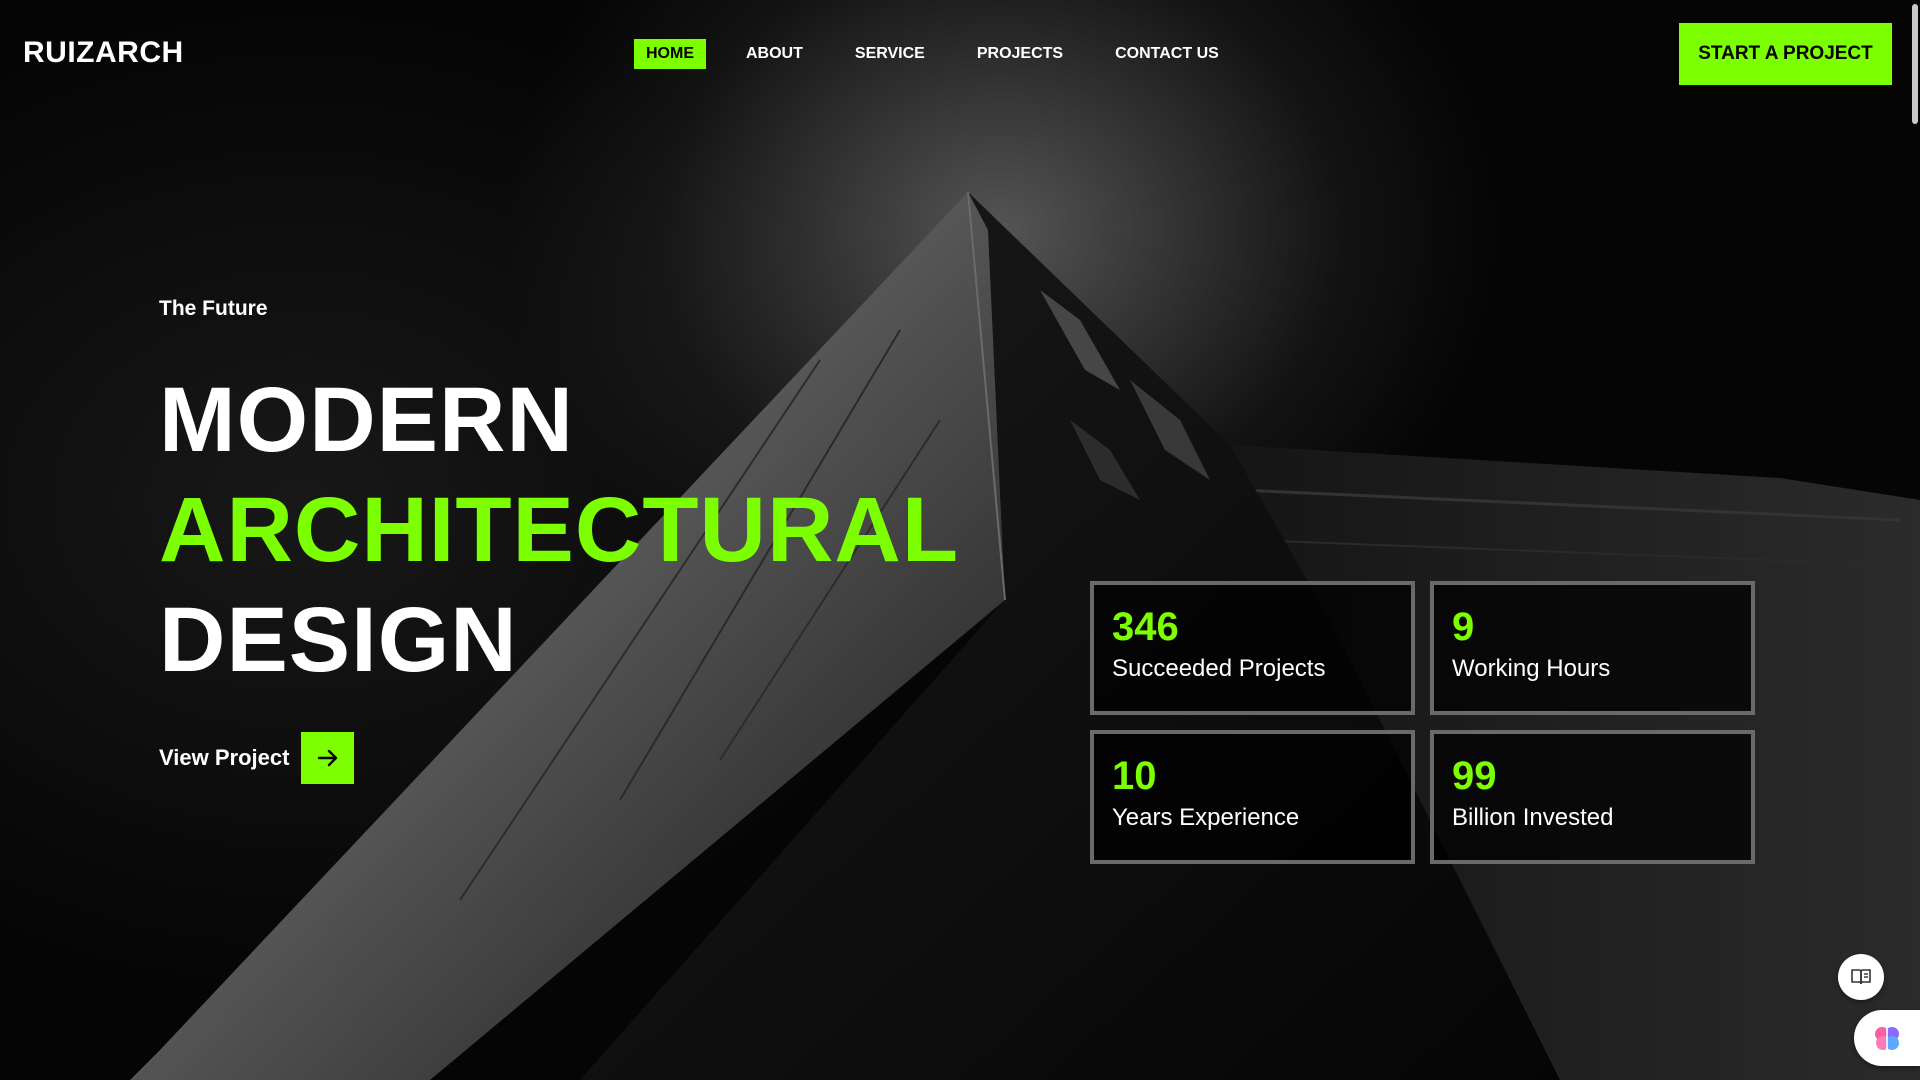  Describe the element at coordinates (1206, 817) in the screenshot. I see `stat-label: Years Experience` at that location.